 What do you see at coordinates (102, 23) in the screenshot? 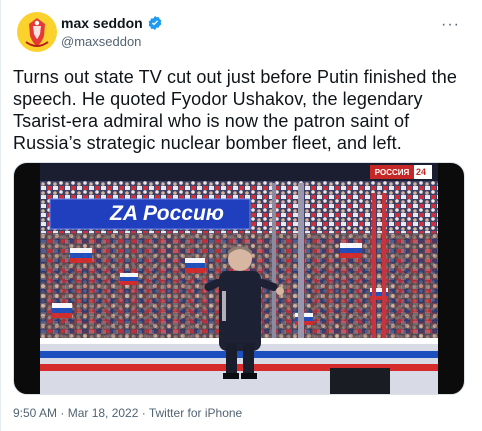
I see `author-name: max seddon` at bounding box center [102, 23].